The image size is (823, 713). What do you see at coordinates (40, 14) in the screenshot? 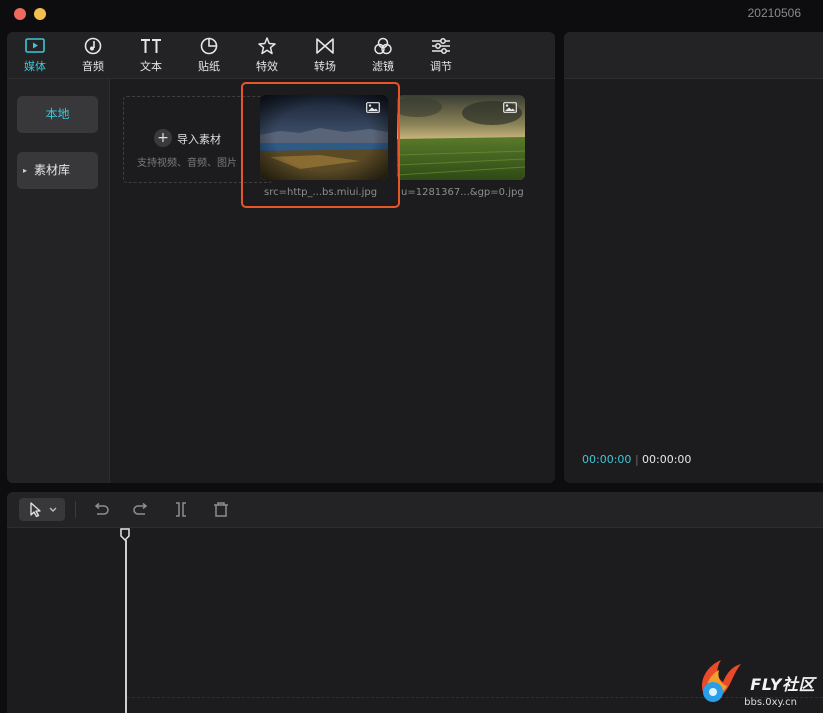
I see `window-minimize-button` at bounding box center [40, 14].